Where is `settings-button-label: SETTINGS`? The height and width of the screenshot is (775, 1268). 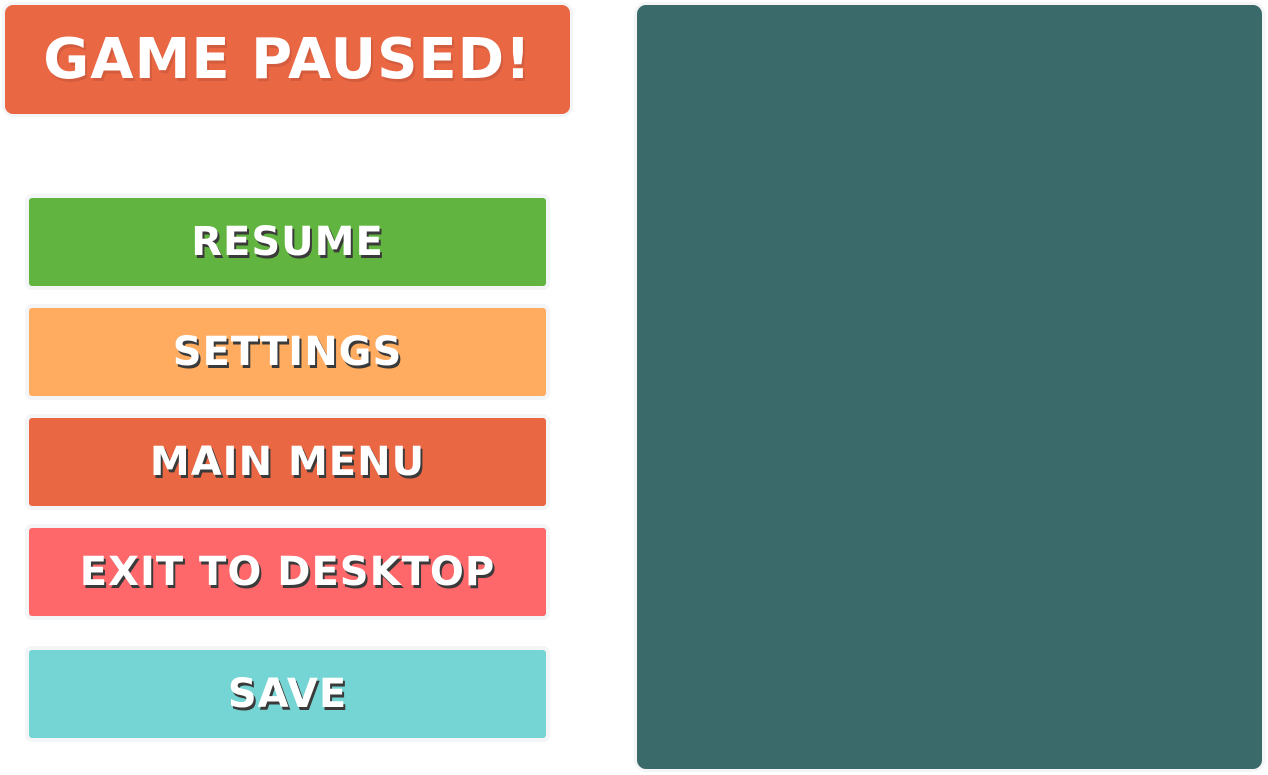
settings-button-label: SETTINGS is located at coordinates (287, 352).